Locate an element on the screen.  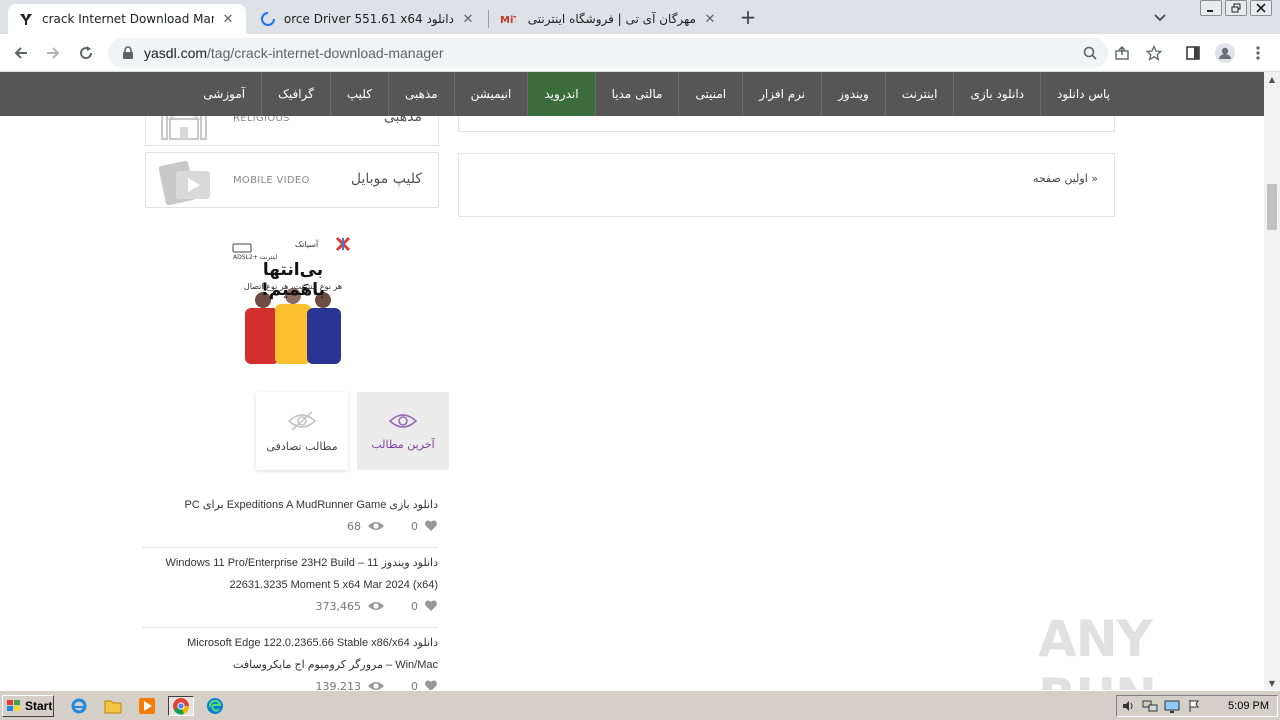
folder-icon is located at coordinates (113, 706).